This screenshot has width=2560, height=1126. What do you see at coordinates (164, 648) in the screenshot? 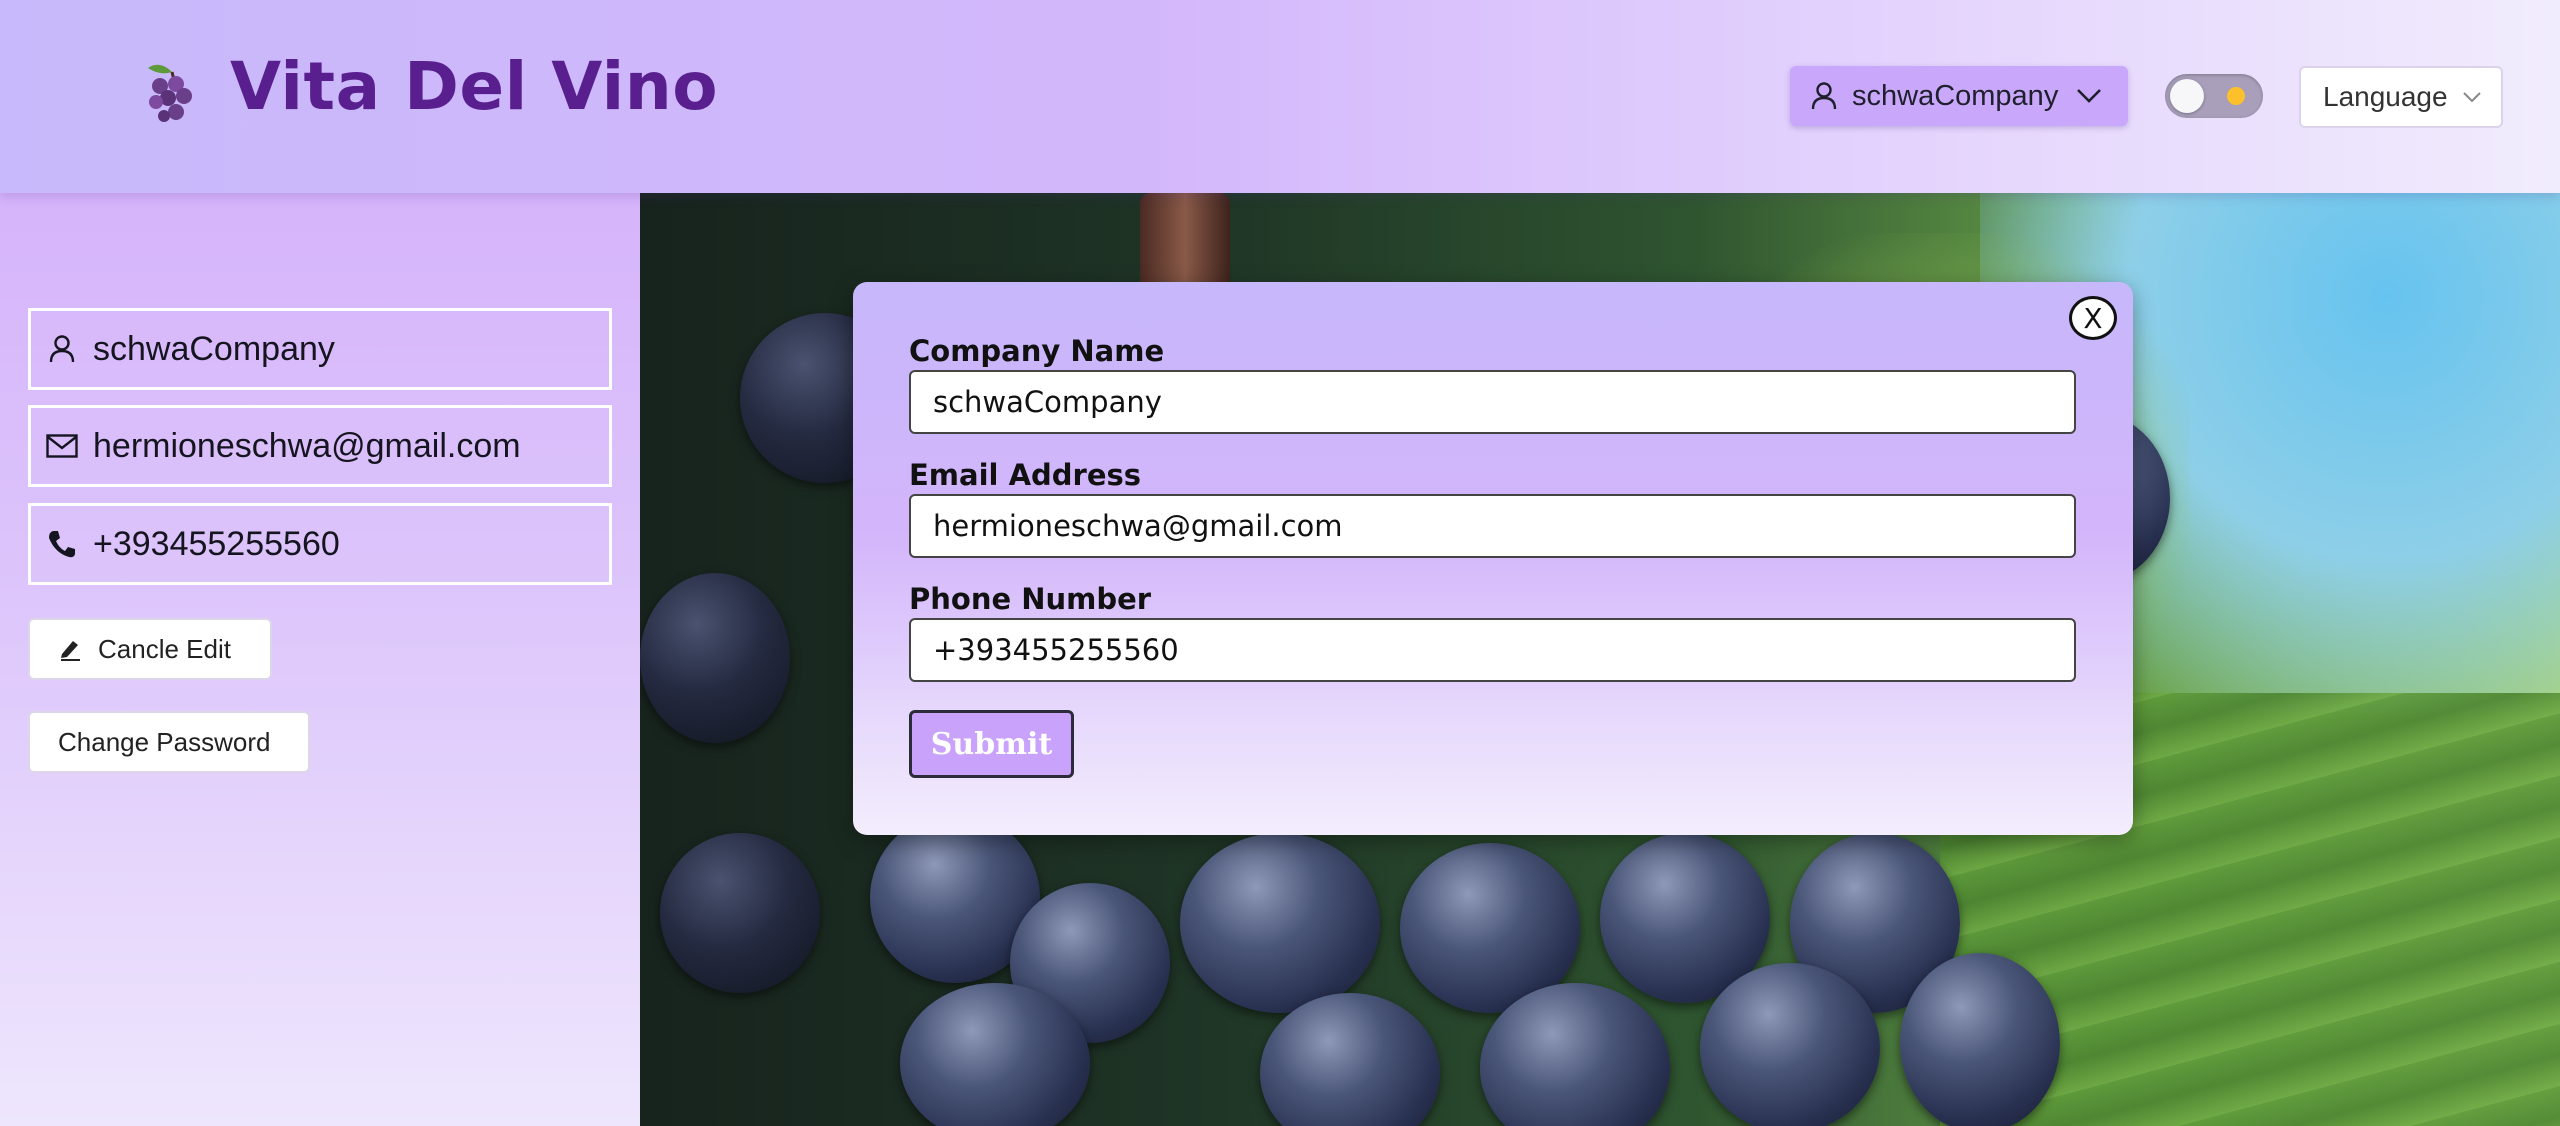
I see `cancel-edit-label: Cancle Edit` at bounding box center [164, 648].